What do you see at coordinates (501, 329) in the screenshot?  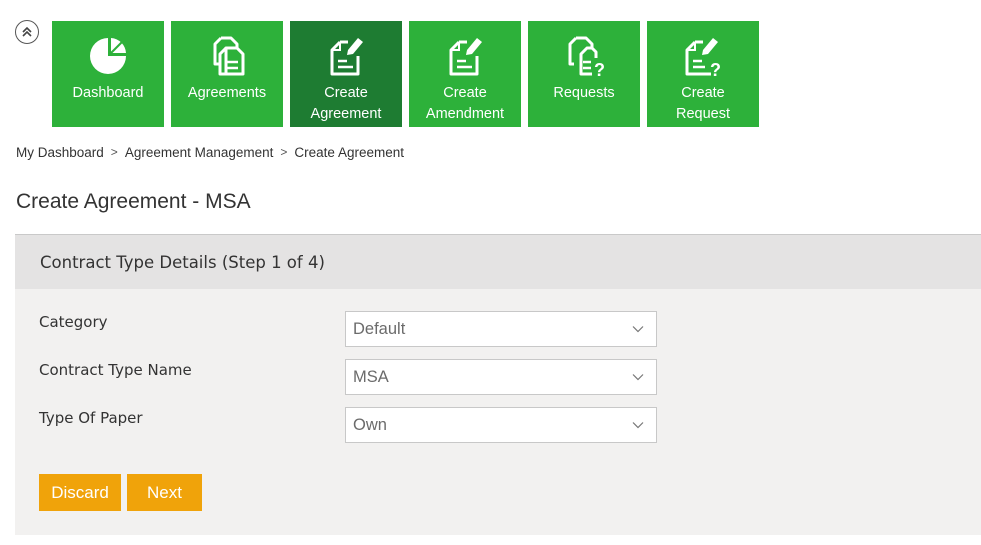 I see `category-select: Default` at bounding box center [501, 329].